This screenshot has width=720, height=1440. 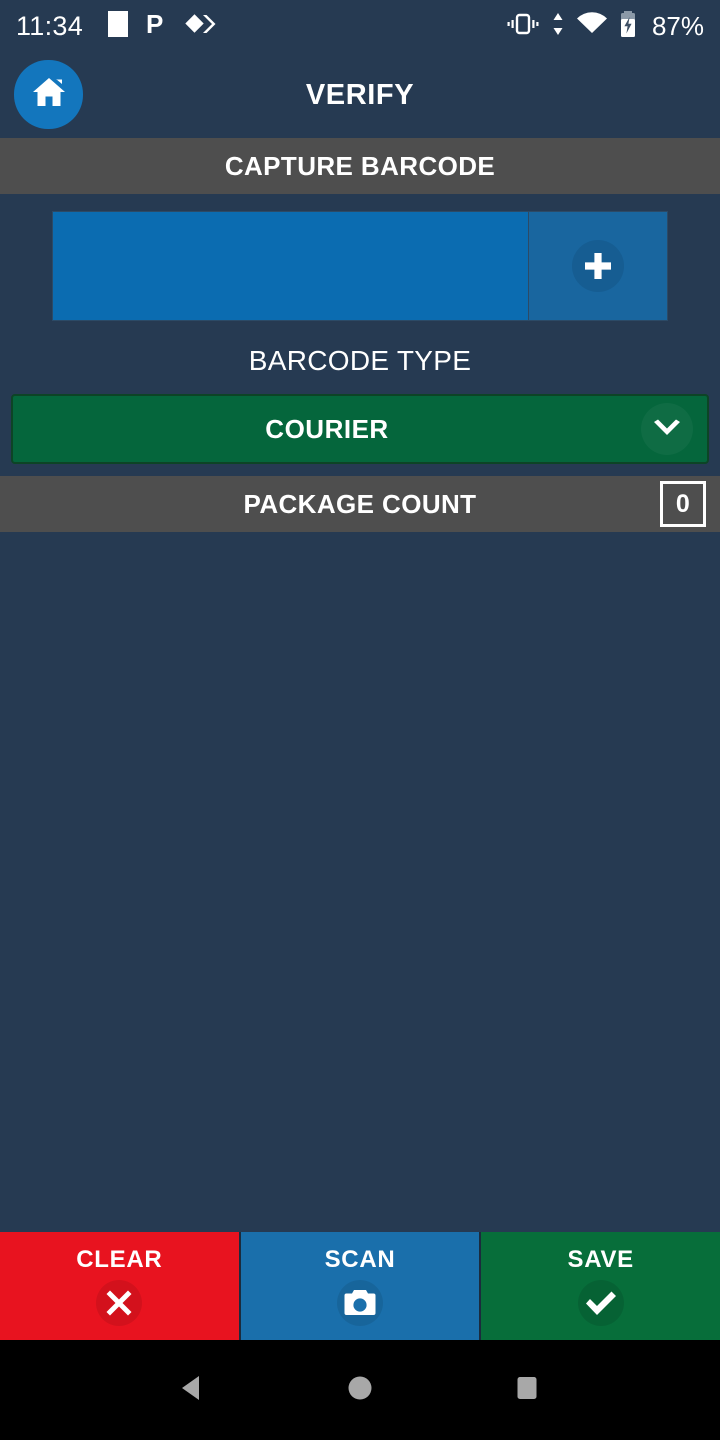 I want to click on nav-recents-button, so click(x=527, y=1390).